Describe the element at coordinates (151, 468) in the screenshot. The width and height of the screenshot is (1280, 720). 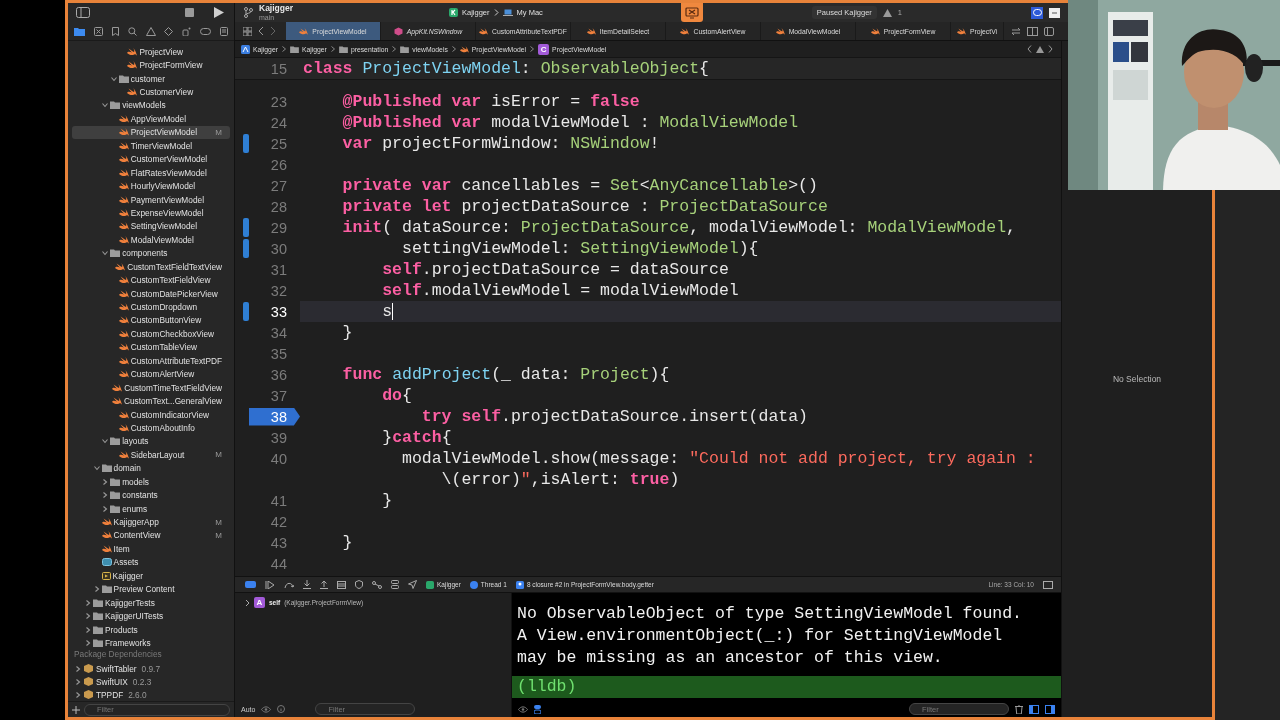
I see `file-item: domain` at that location.